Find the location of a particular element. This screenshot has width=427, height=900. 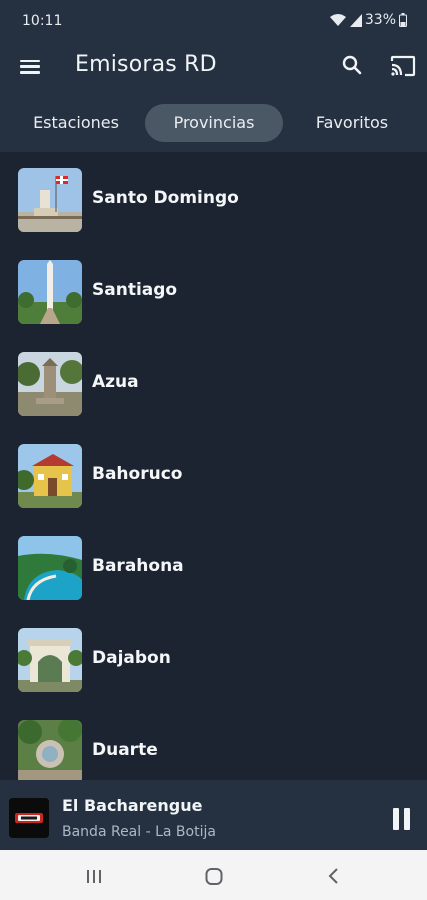

province-name: Santiago is located at coordinates (135, 290).